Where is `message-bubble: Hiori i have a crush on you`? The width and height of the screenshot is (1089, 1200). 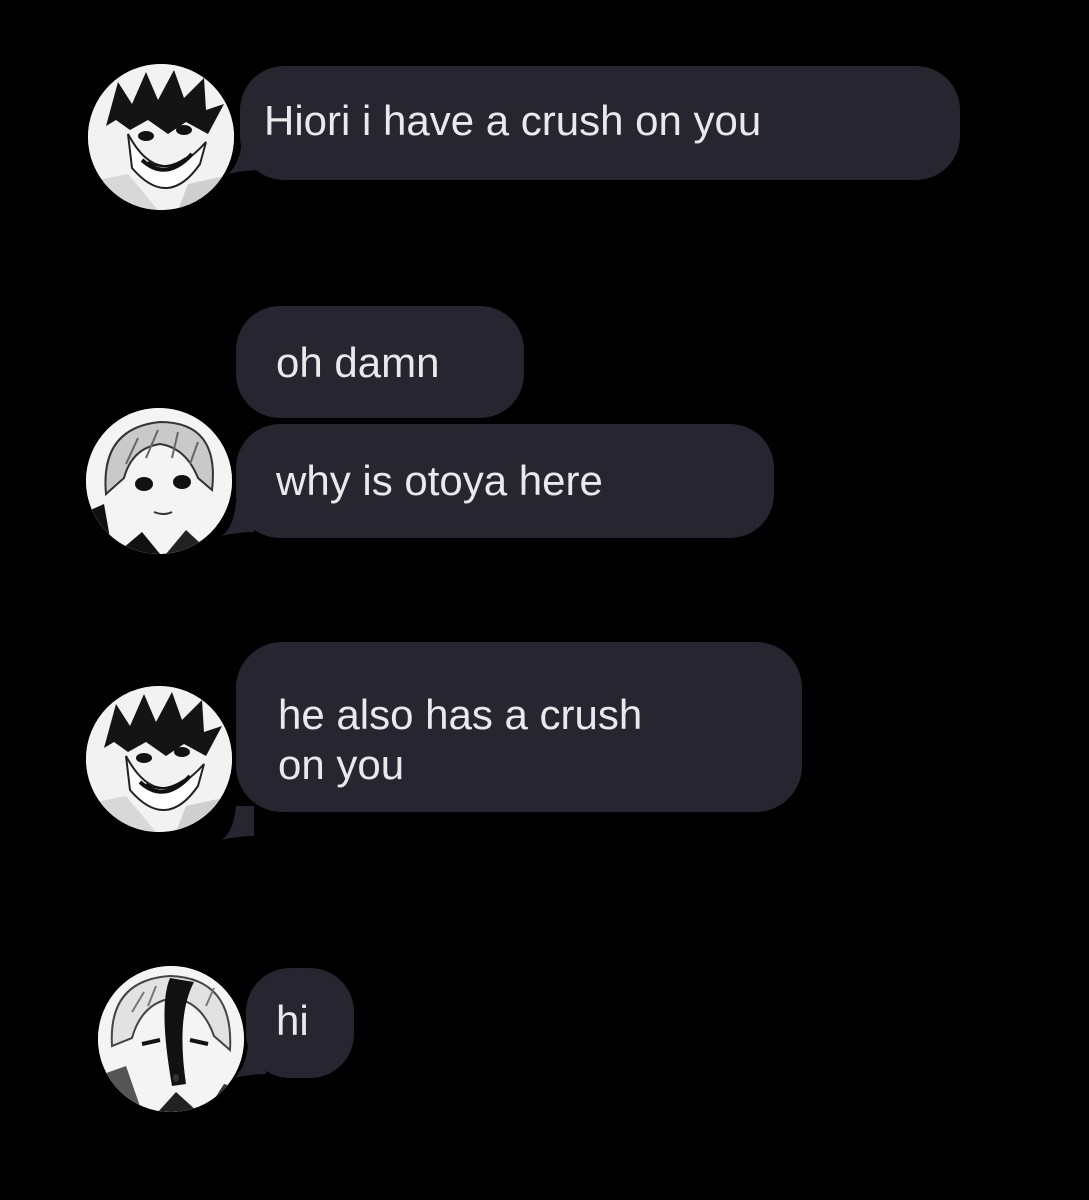
message-bubble: Hiori i have a crush on you is located at coordinates (600, 123).